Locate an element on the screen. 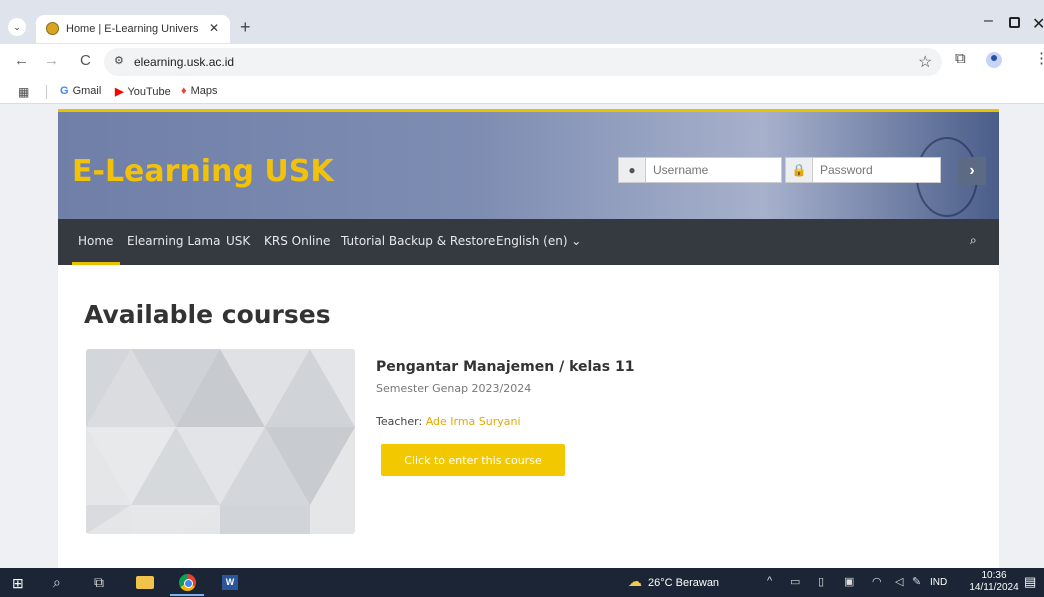 This screenshot has width=1044, height=597. new-tab-button: + is located at coordinates (245, 27).